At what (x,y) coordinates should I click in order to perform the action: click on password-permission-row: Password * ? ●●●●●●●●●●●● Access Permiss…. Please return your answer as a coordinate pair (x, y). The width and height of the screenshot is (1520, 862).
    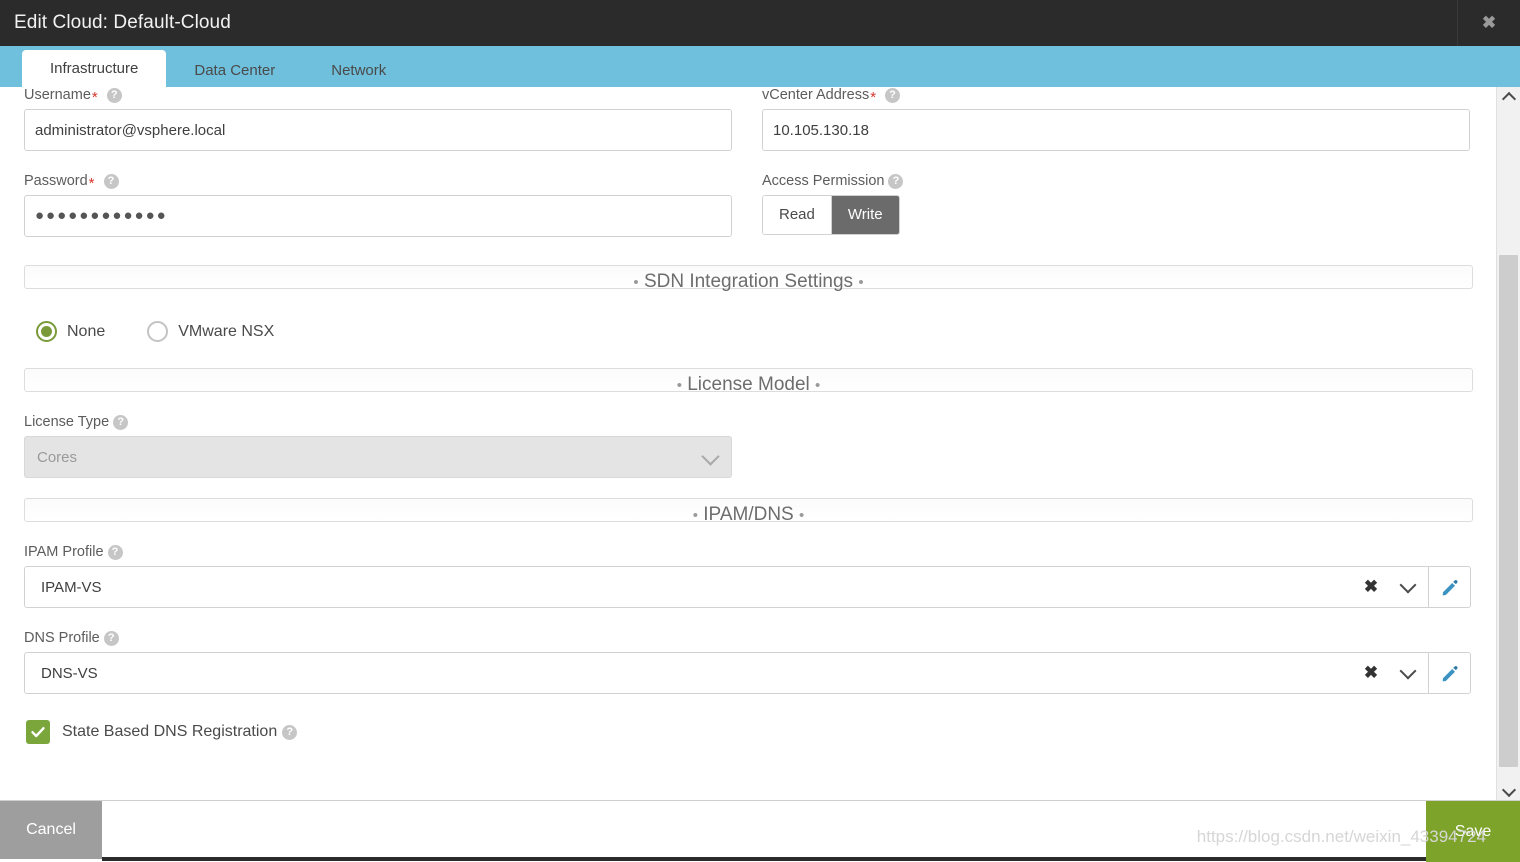
    Looking at the image, I should click on (748, 205).